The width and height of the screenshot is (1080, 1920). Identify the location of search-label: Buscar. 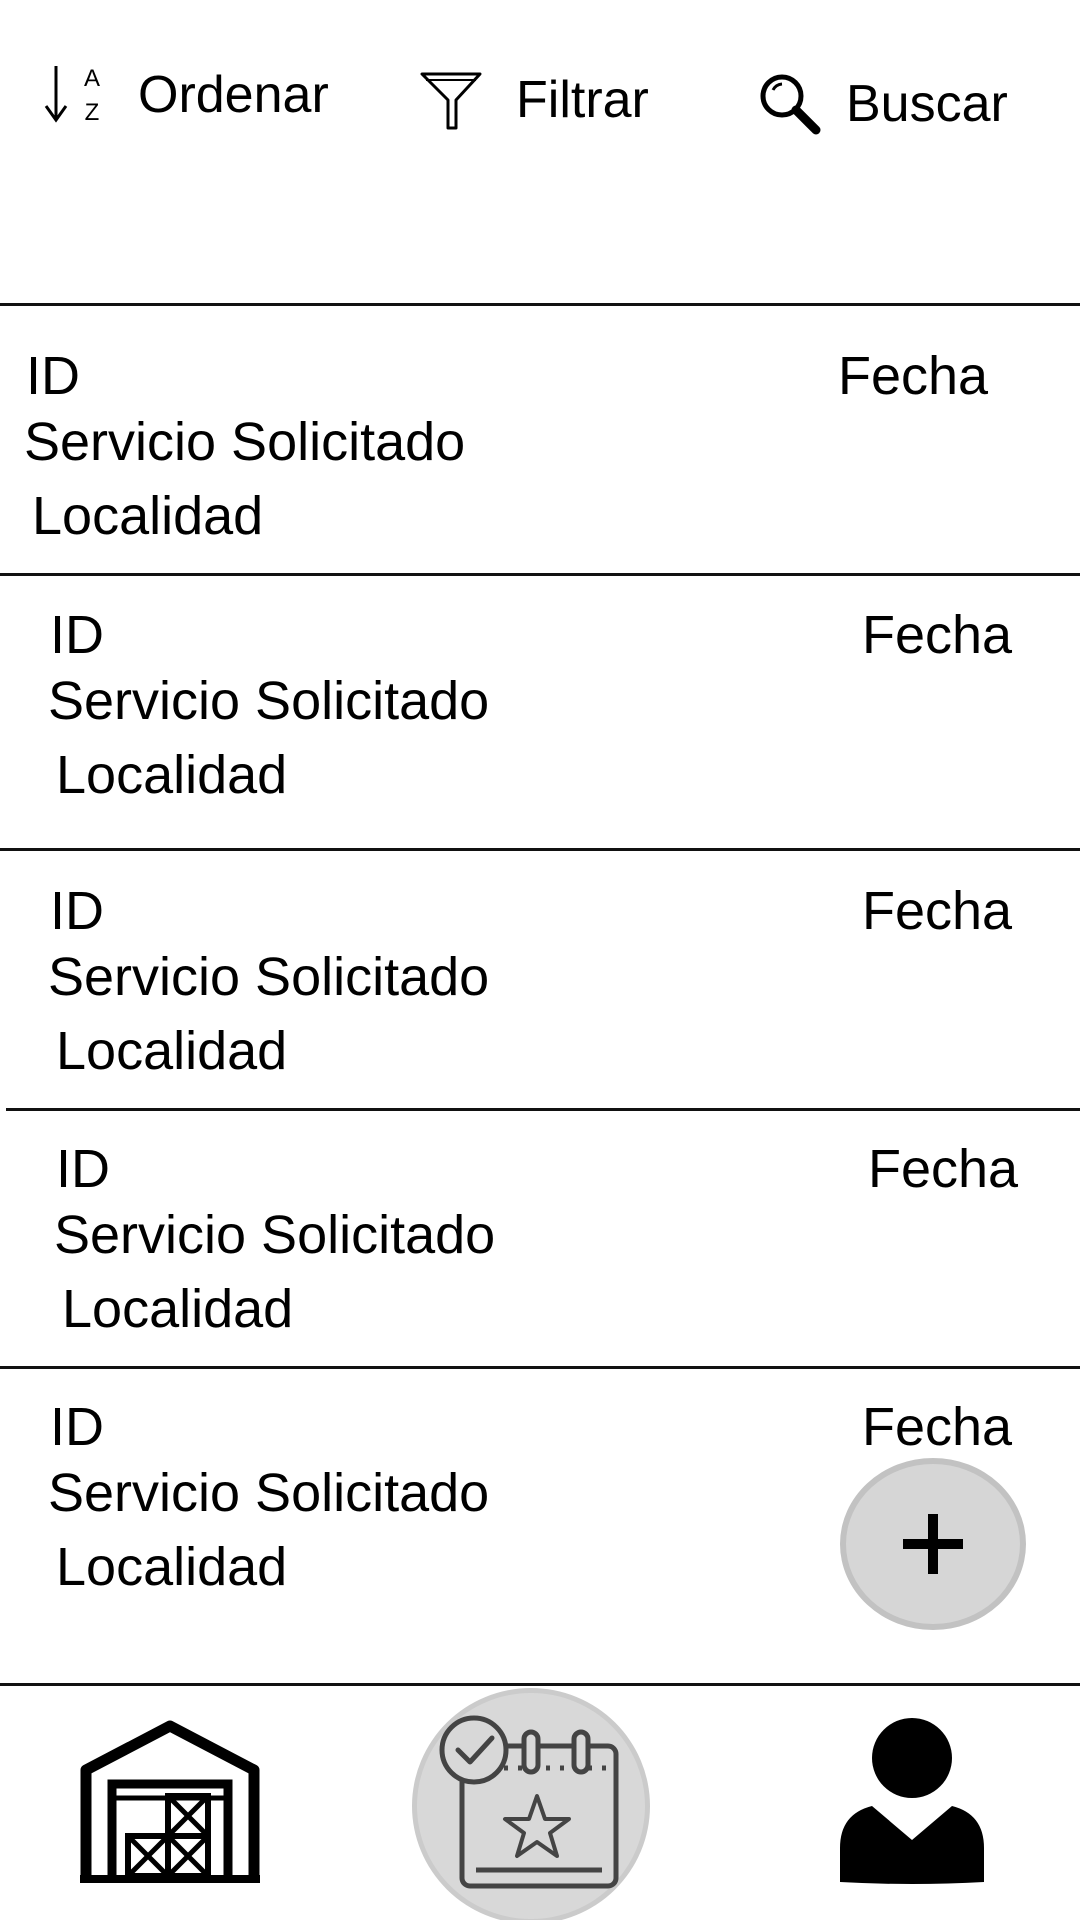
(927, 104).